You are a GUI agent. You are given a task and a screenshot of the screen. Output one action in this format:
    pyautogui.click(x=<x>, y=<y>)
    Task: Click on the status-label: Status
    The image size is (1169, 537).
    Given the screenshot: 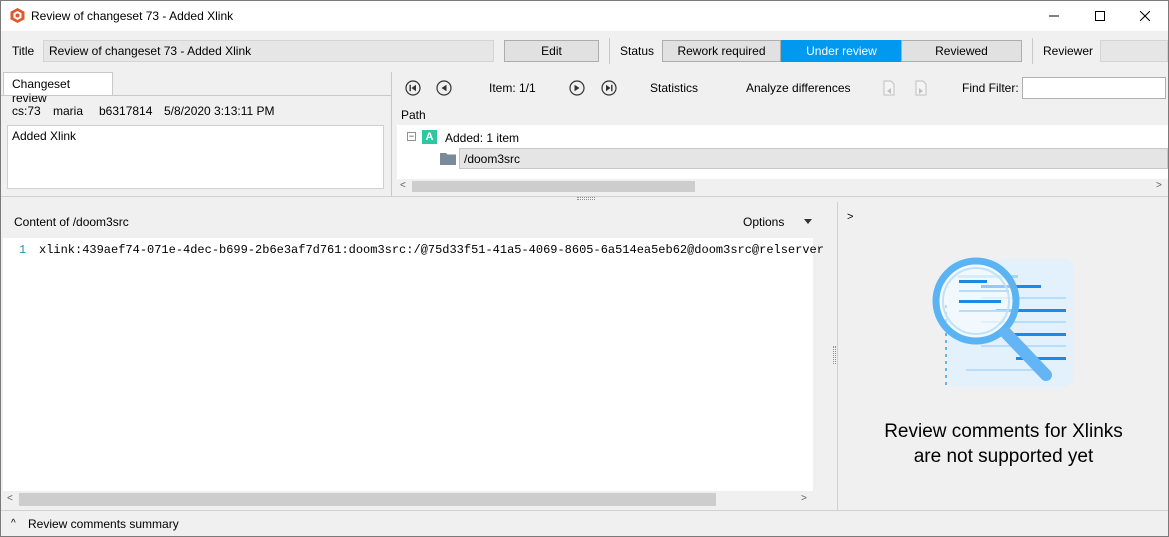 What is the action you would take?
    pyautogui.click(x=637, y=51)
    